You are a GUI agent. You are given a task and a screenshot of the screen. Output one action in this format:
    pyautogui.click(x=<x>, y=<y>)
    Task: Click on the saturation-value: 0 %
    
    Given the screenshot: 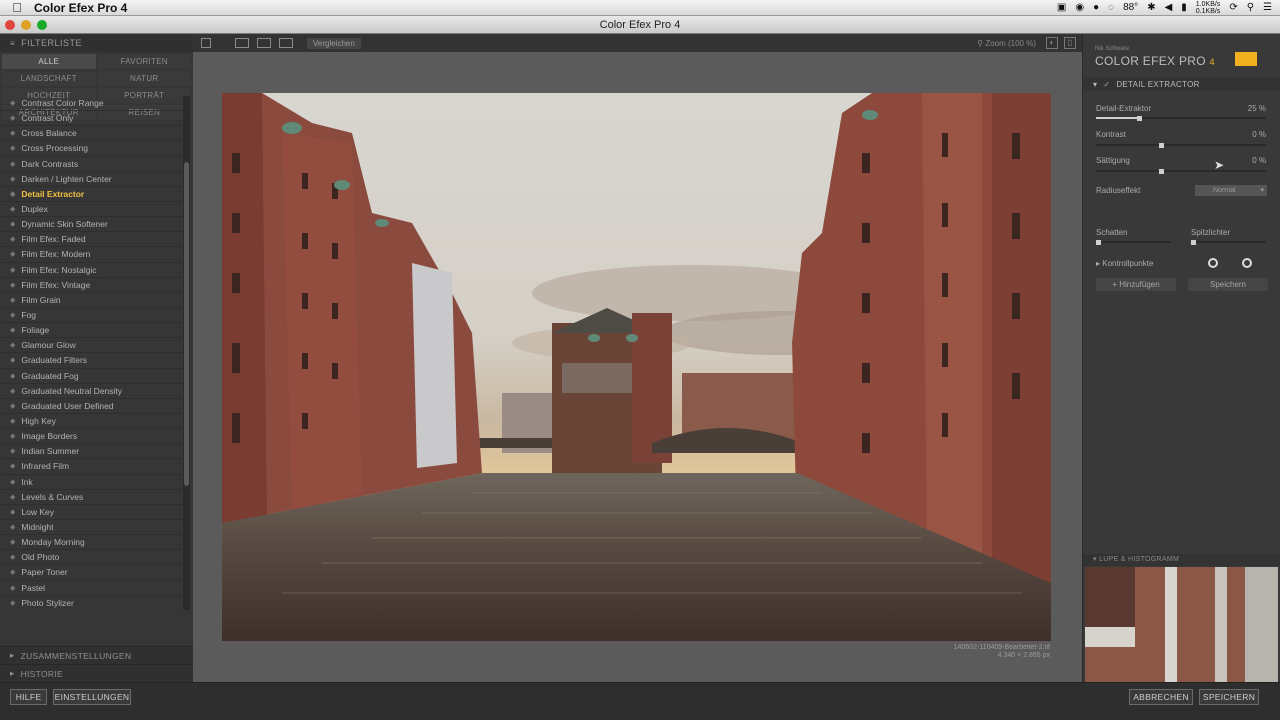 What is the action you would take?
    pyautogui.click(x=1244, y=160)
    